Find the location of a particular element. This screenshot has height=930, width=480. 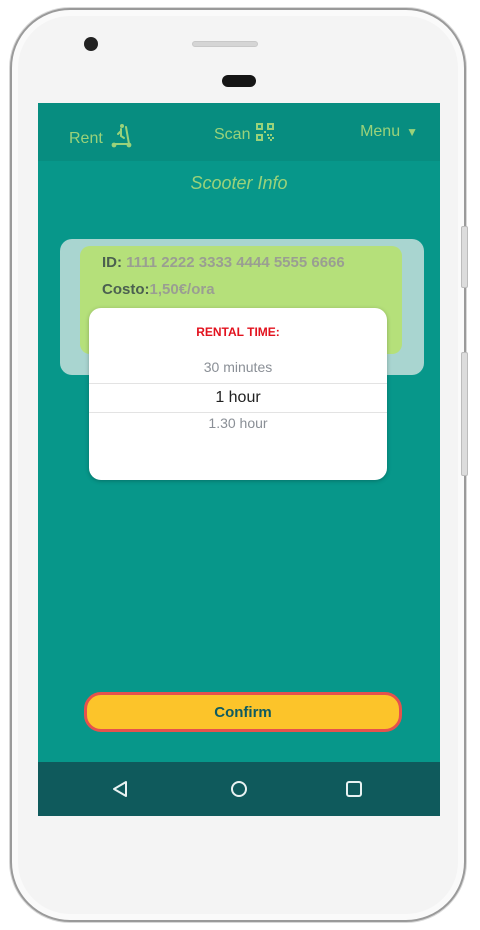

scooter-cost-row: Costo:1,50€/ora is located at coordinates (158, 289).